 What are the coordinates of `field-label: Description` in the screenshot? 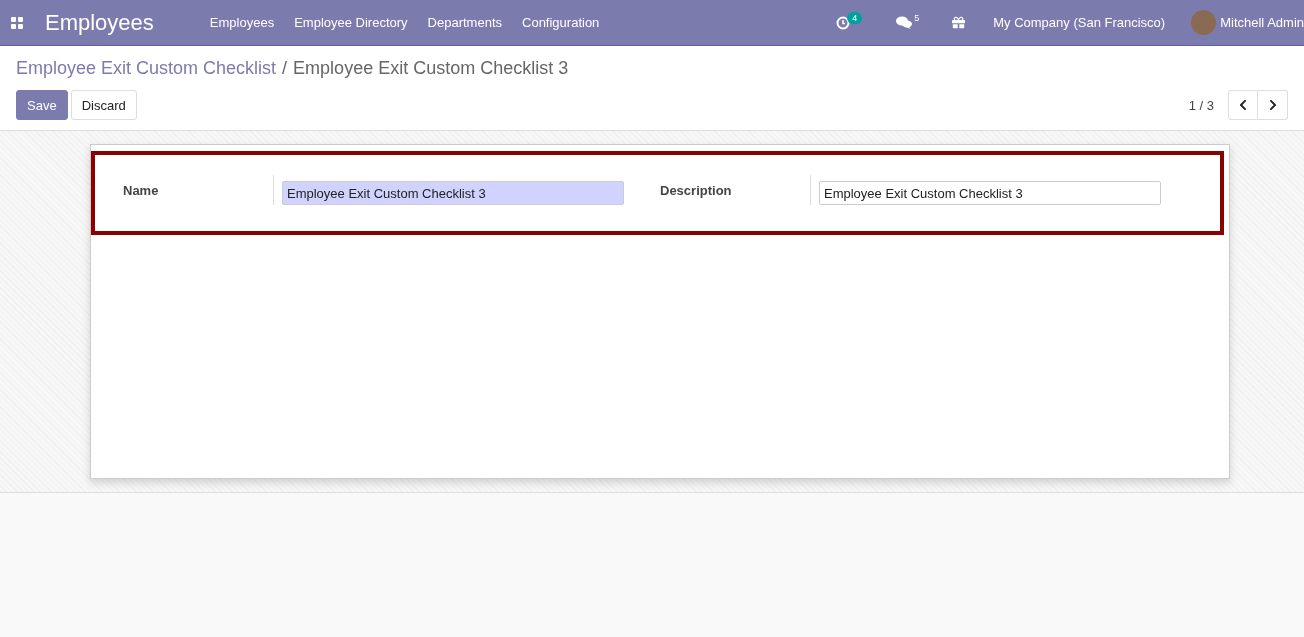 It's located at (735, 190).